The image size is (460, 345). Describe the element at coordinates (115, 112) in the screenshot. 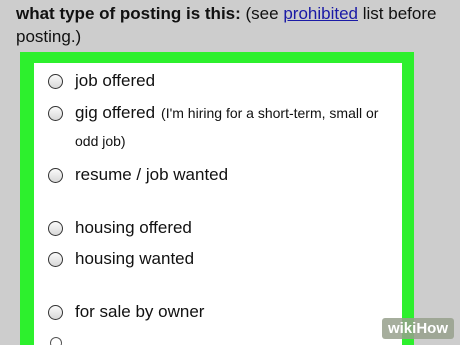

I see `option-label: gig offered` at that location.